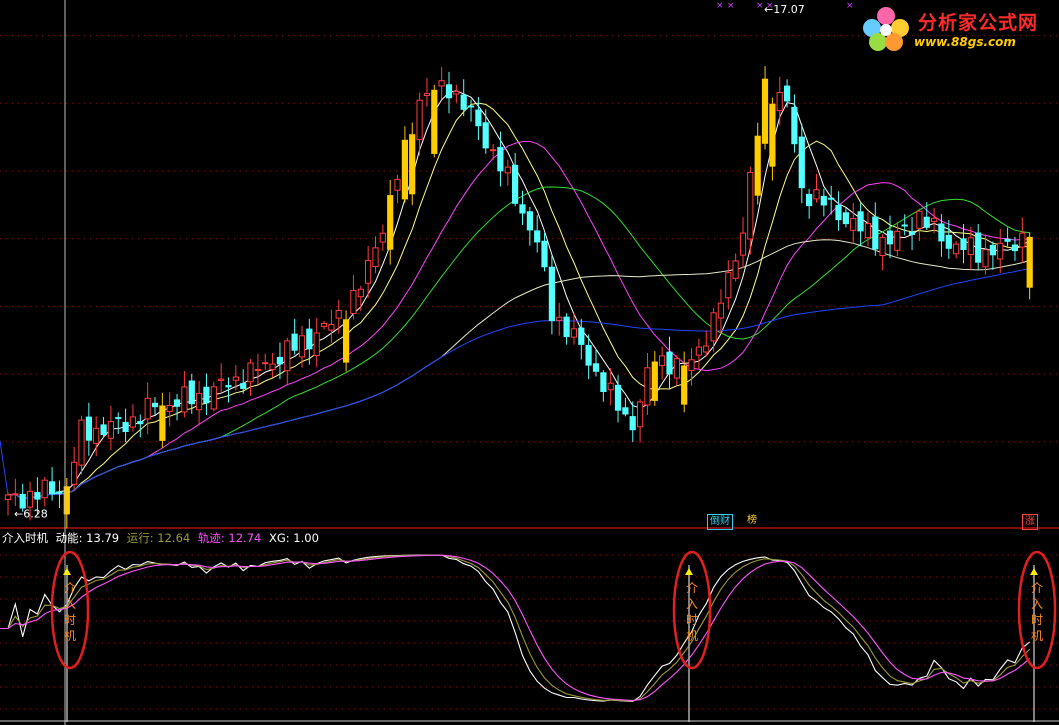 The height and width of the screenshot is (725, 1059). Describe the element at coordinates (1030, 522) in the screenshot. I see `badge-zhang: 涨` at that location.